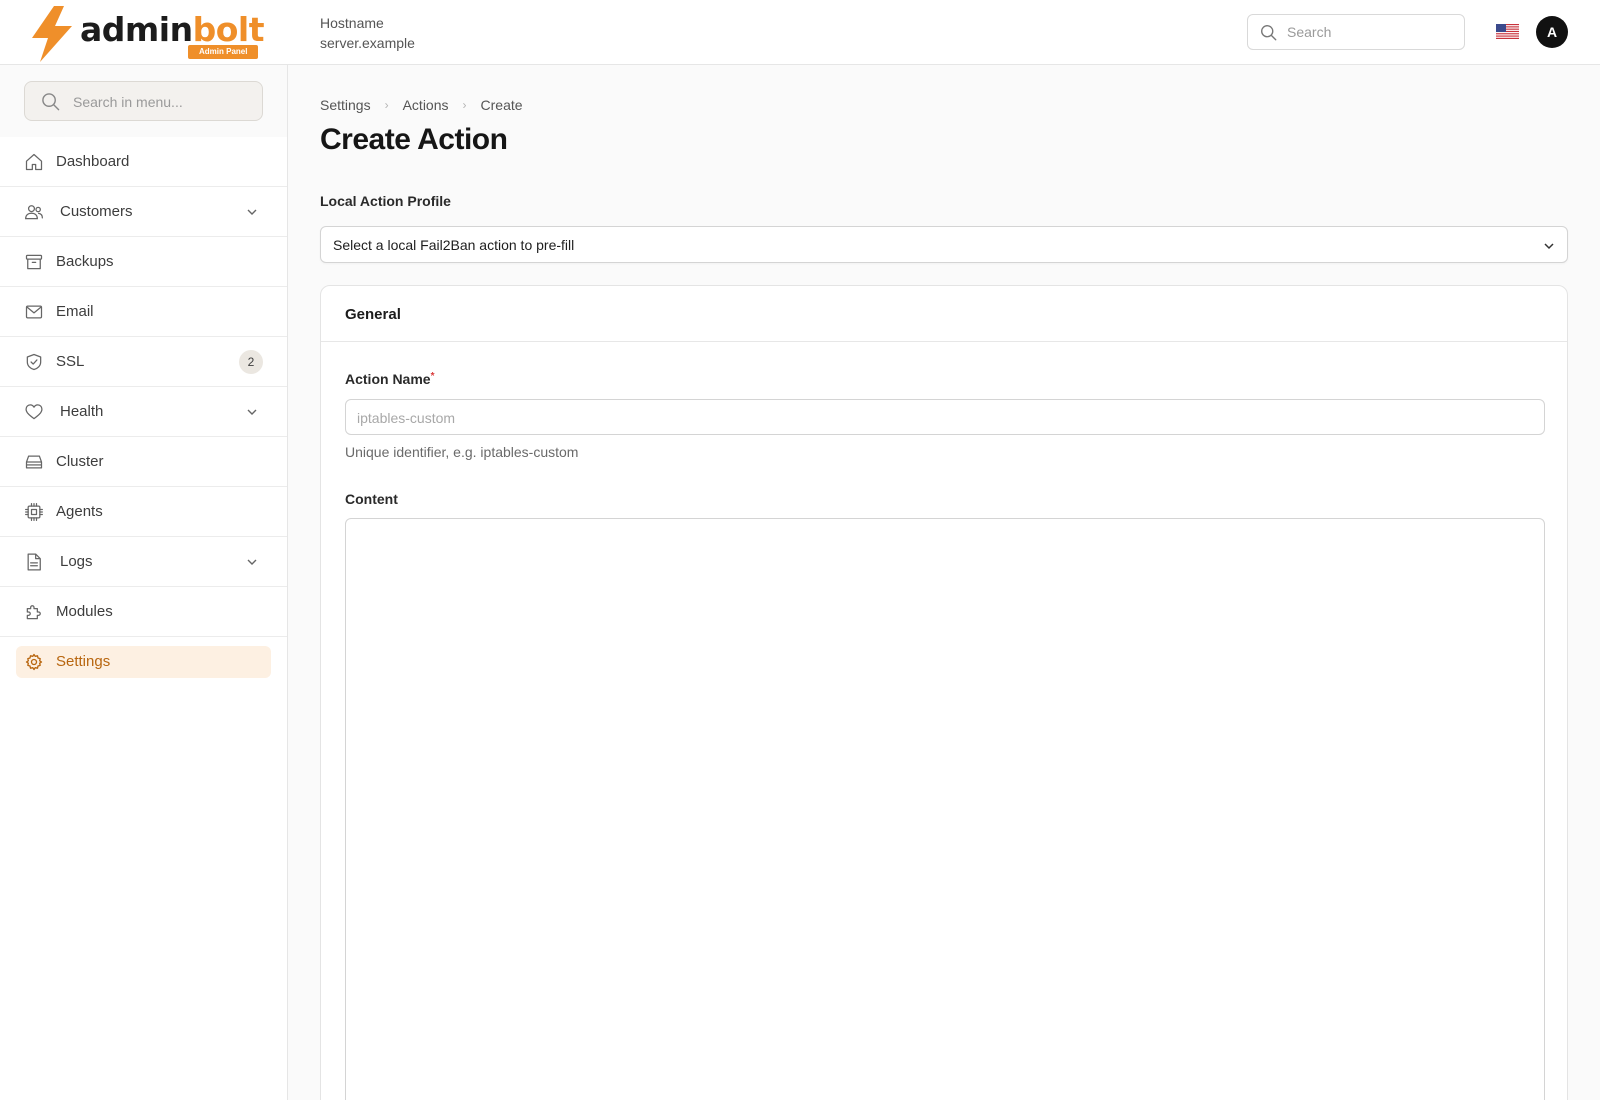 This screenshot has height=1100, width=1600. What do you see at coordinates (33, 612) in the screenshot?
I see `puzzle-icon` at bounding box center [33, 612].